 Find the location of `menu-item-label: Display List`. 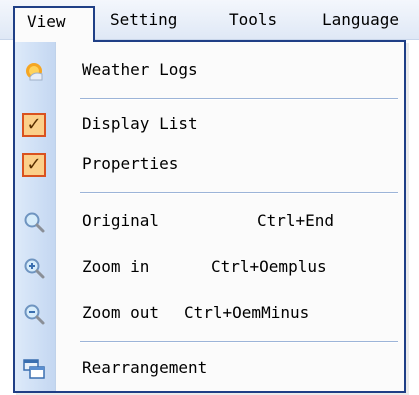

menu-item-label: Display List is located at coordinates (140, 123).